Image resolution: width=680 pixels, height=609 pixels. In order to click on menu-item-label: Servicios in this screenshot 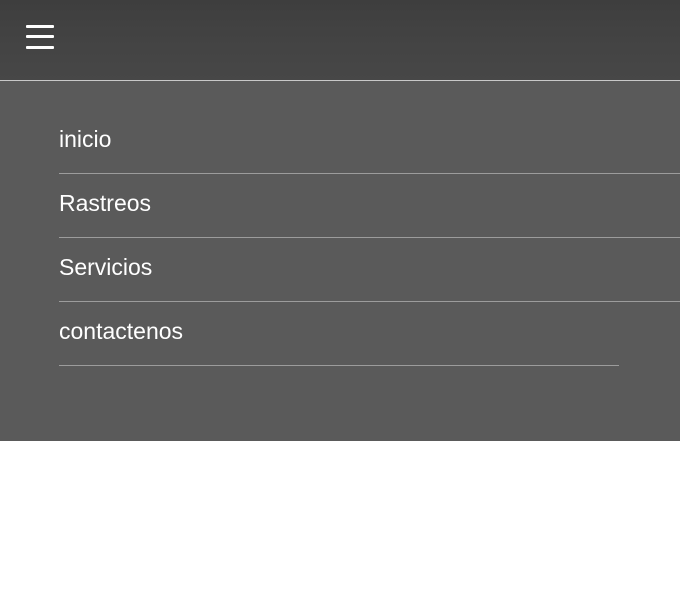, I will do `click(105, 267)`.